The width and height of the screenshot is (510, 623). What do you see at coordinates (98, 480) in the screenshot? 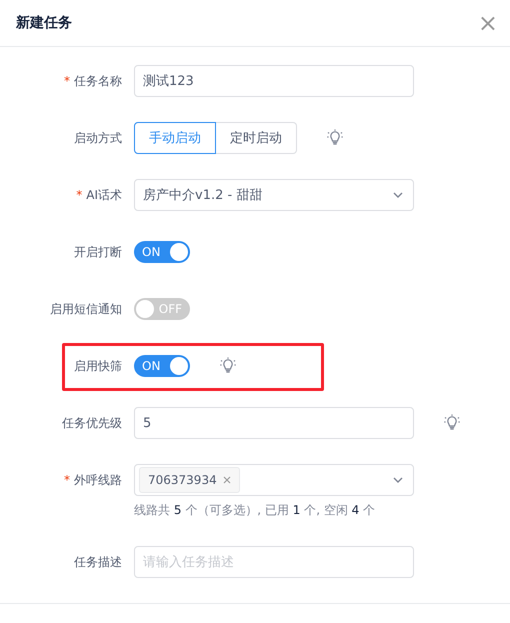
I see `field-label: 外呼线路` at bounding box center [98, 480].